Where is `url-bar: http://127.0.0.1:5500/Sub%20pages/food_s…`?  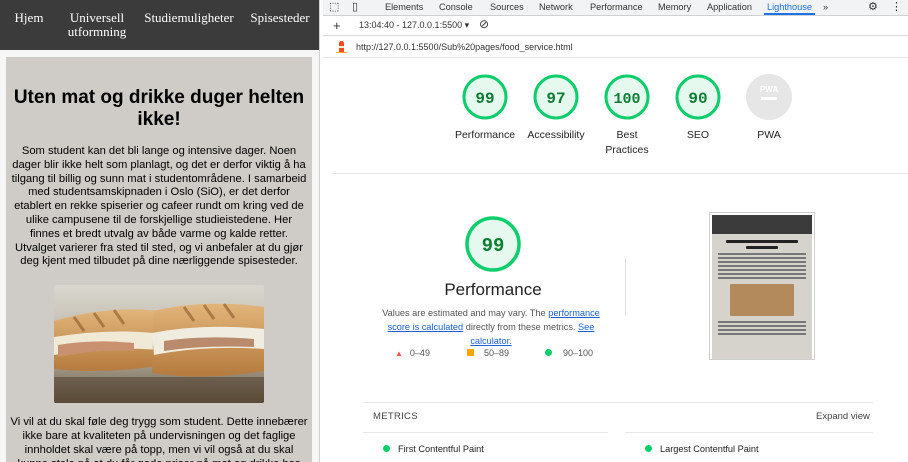
url-bar: http://127.0.0.1:5500/Sub%20pages/food_s… is located at coordinates (615, 47).